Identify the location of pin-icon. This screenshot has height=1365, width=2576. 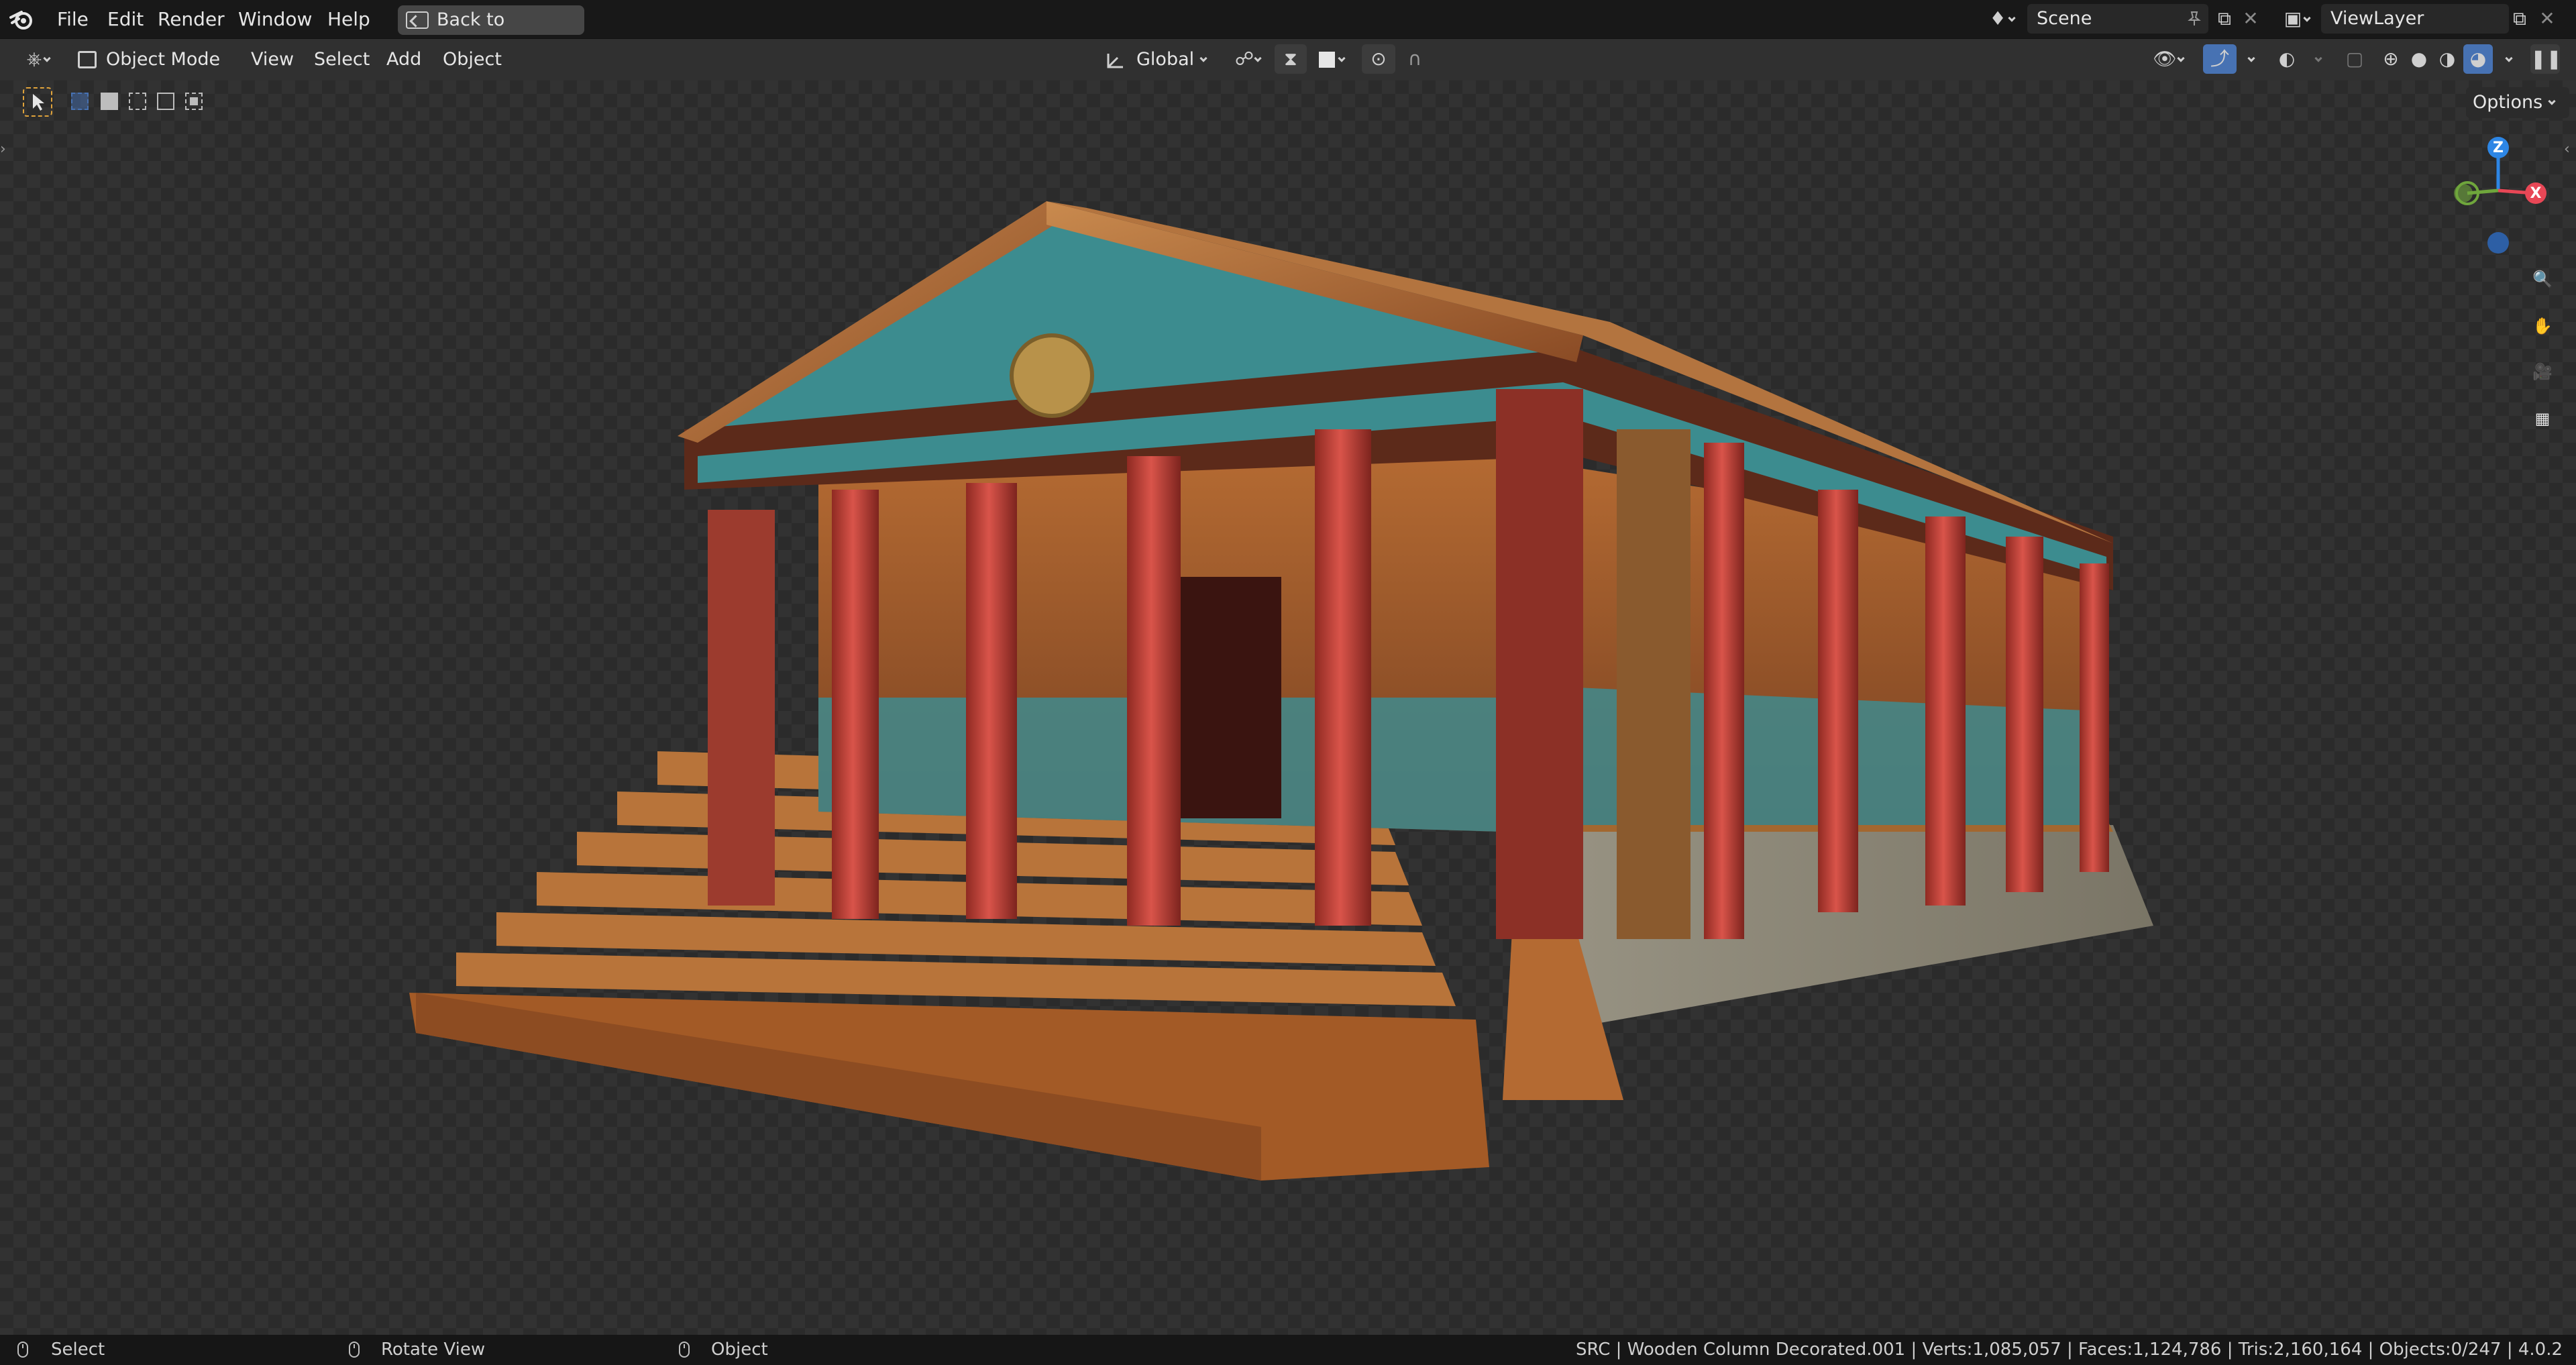
(2194, 19).